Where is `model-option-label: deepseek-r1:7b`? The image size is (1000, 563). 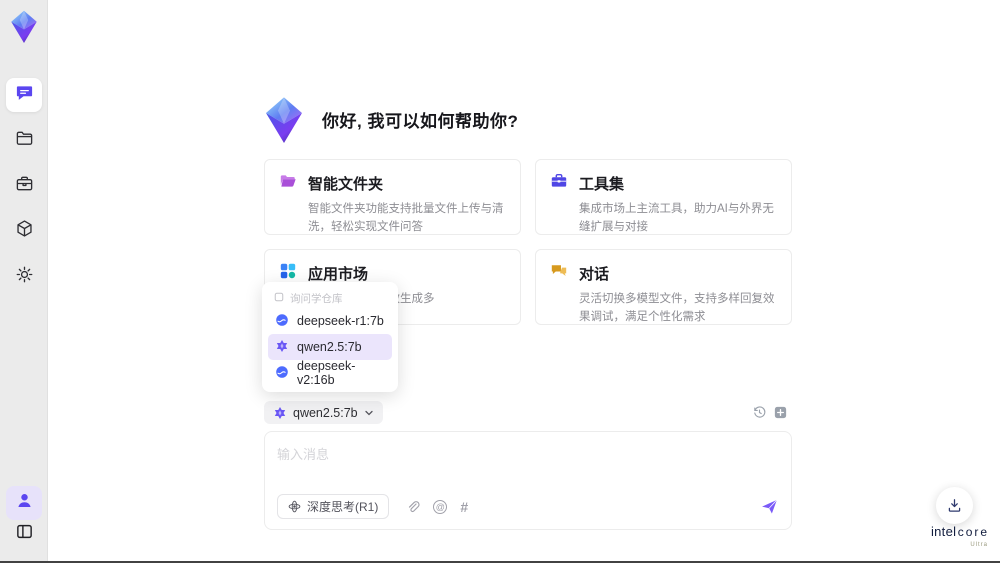 model-option-label: deepseek-r1:7b is located at coordinates (340, 321).